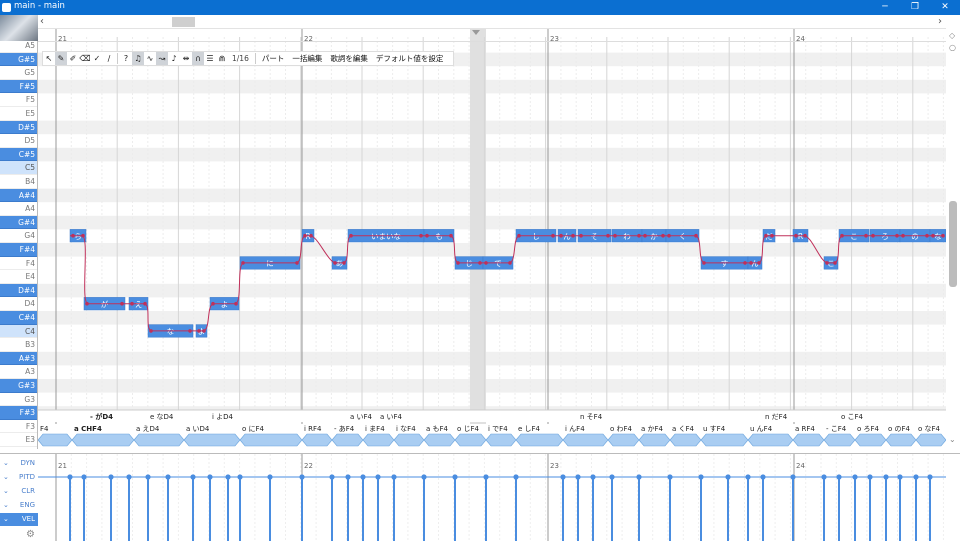  I want to click on phoneme-icon: ♪, so click(174, 58).